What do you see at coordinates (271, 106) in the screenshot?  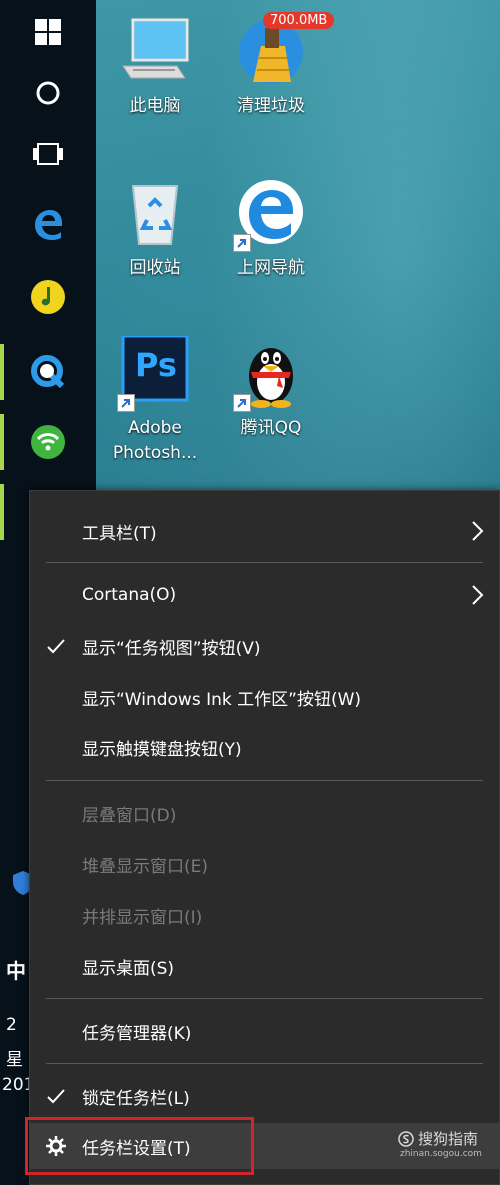 I see `desktop-icon-label: 清理垃圾` at bounding box center [271, 106].